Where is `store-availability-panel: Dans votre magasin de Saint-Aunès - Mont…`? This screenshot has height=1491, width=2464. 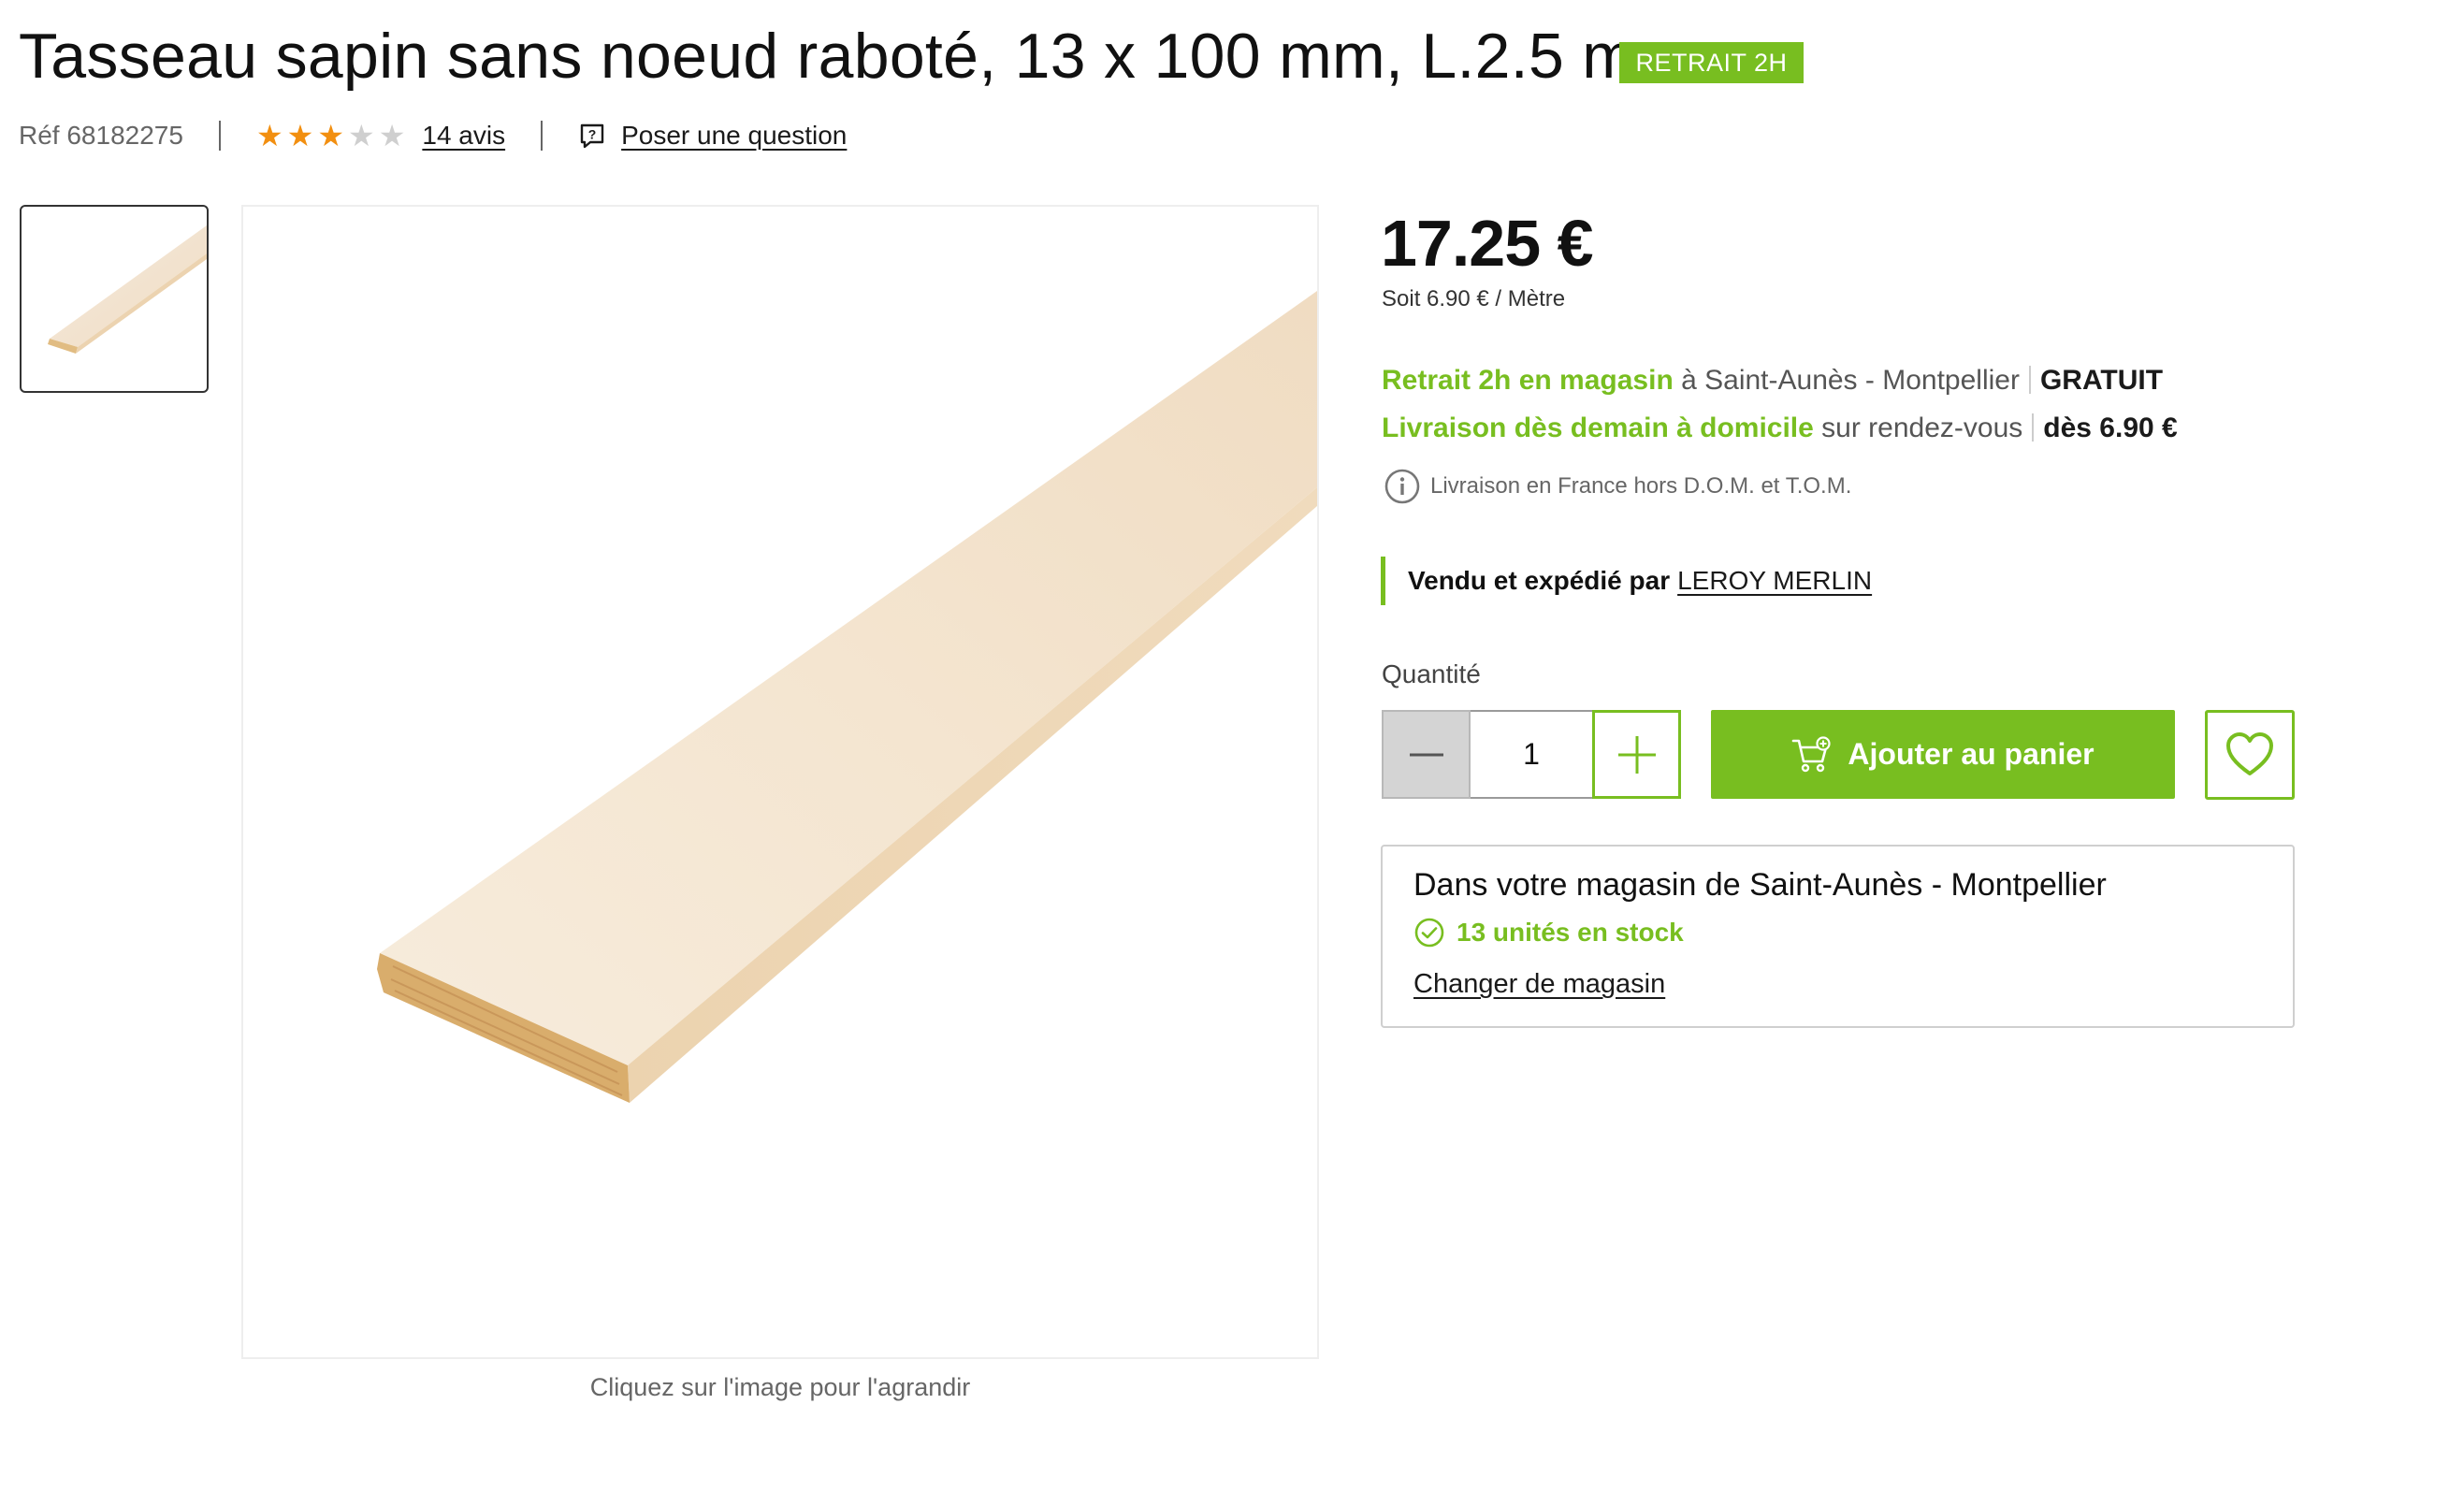 store-availability-panel: Dans votre magasin de Saint-Aunès - Mont… is located at coordinates (1838, 936).